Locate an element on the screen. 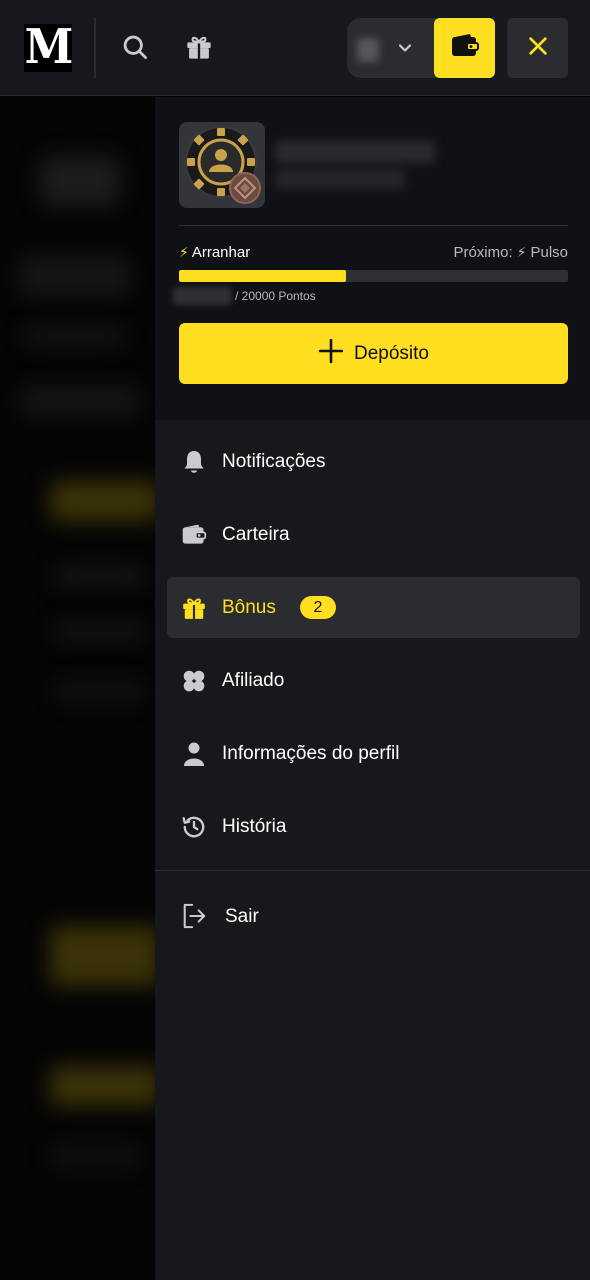 This screenshot has width=590, height=1280. next-level: Próximo: ⚡ Pulso is located at coordinates (510, 252).